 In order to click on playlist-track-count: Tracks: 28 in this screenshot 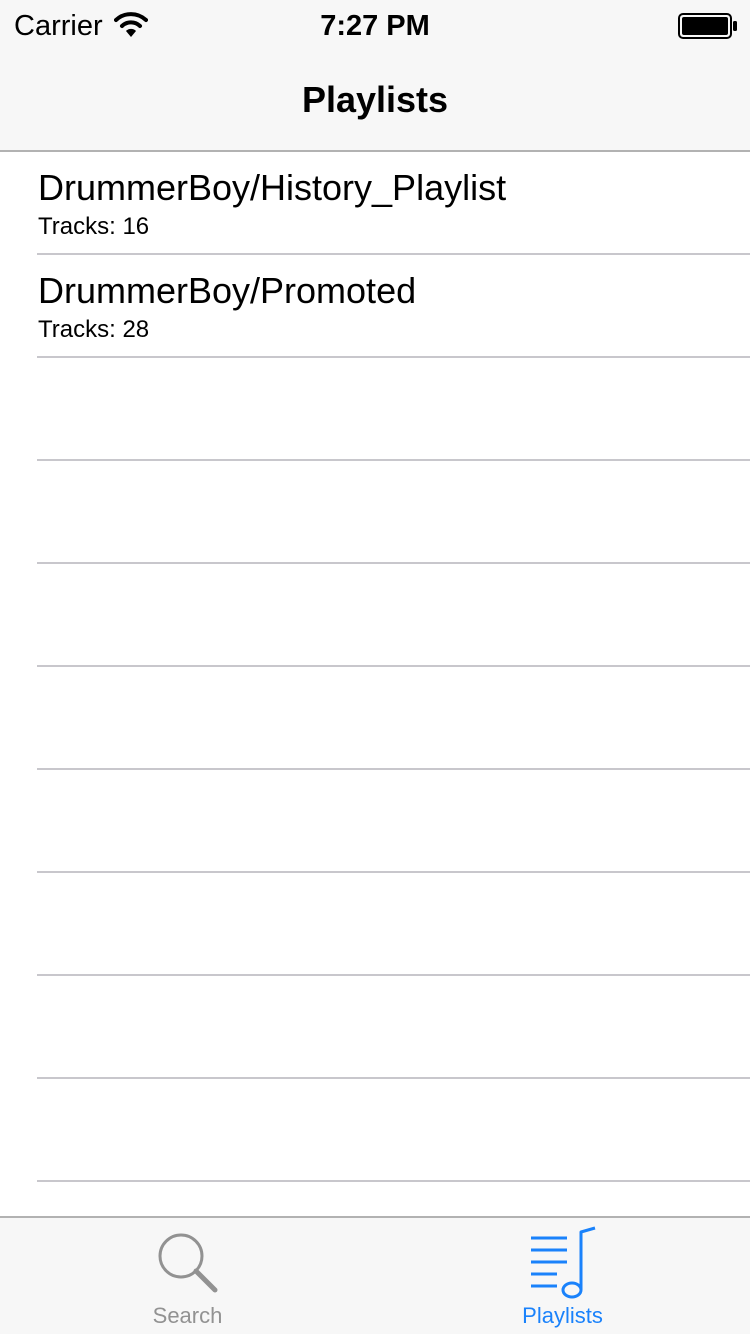, I will do `click(94, 329)`.